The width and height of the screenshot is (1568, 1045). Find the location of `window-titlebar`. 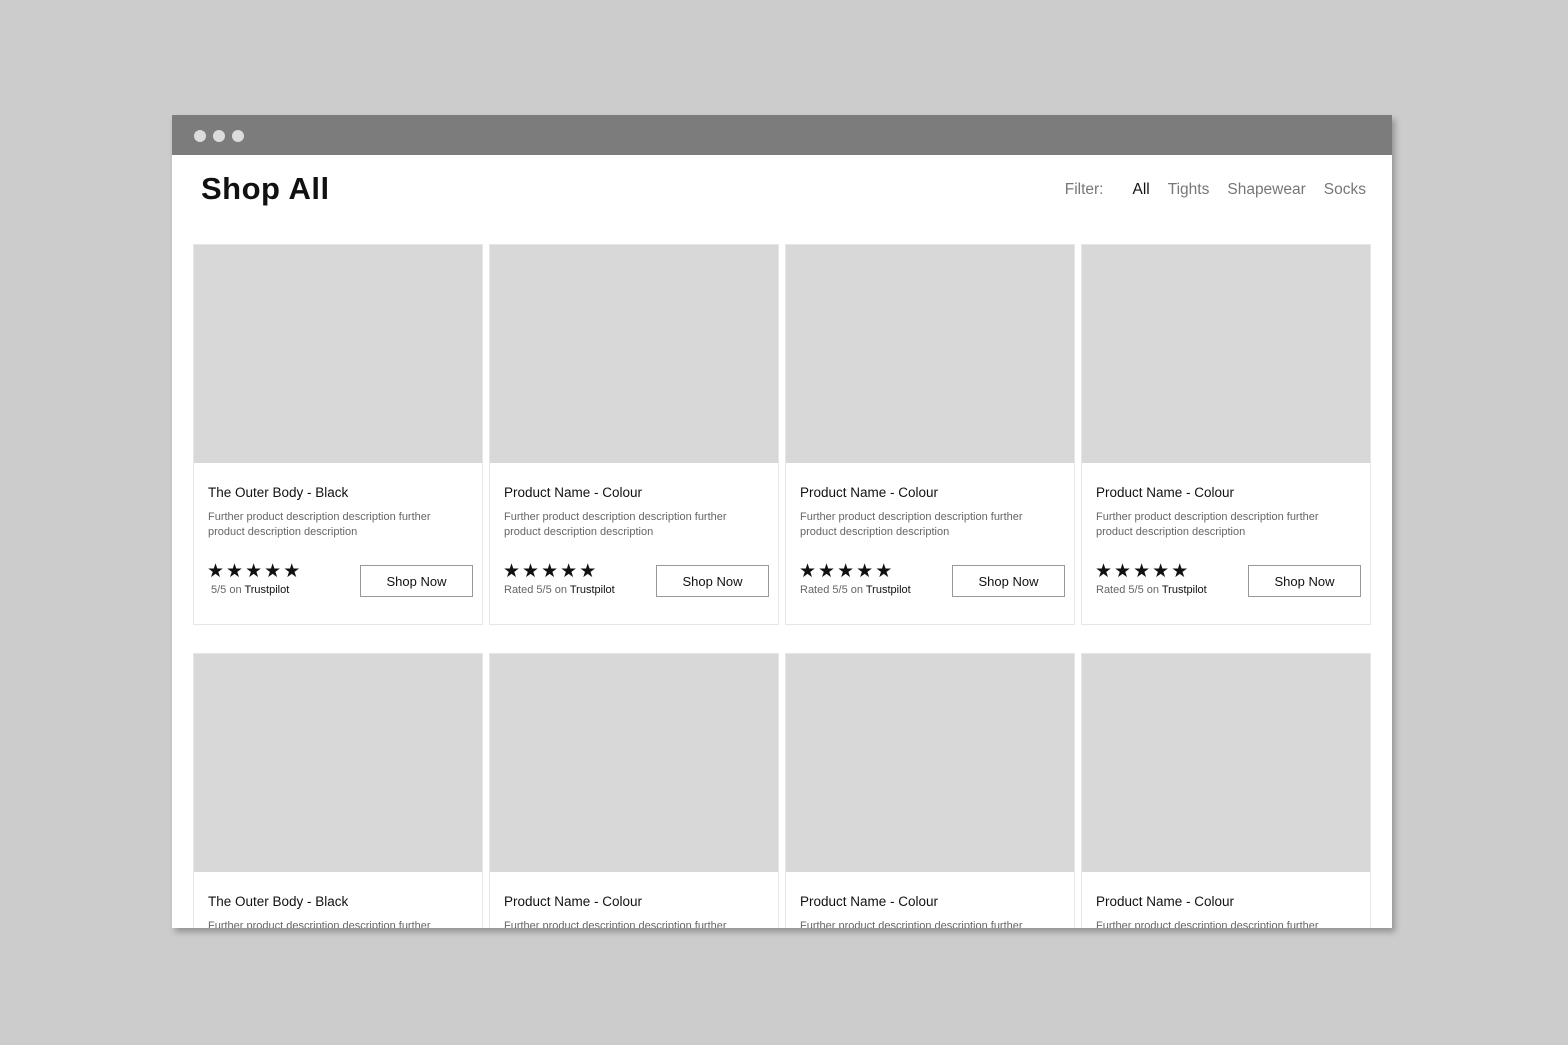

window-titlebar is located at coordinates (782, 135).